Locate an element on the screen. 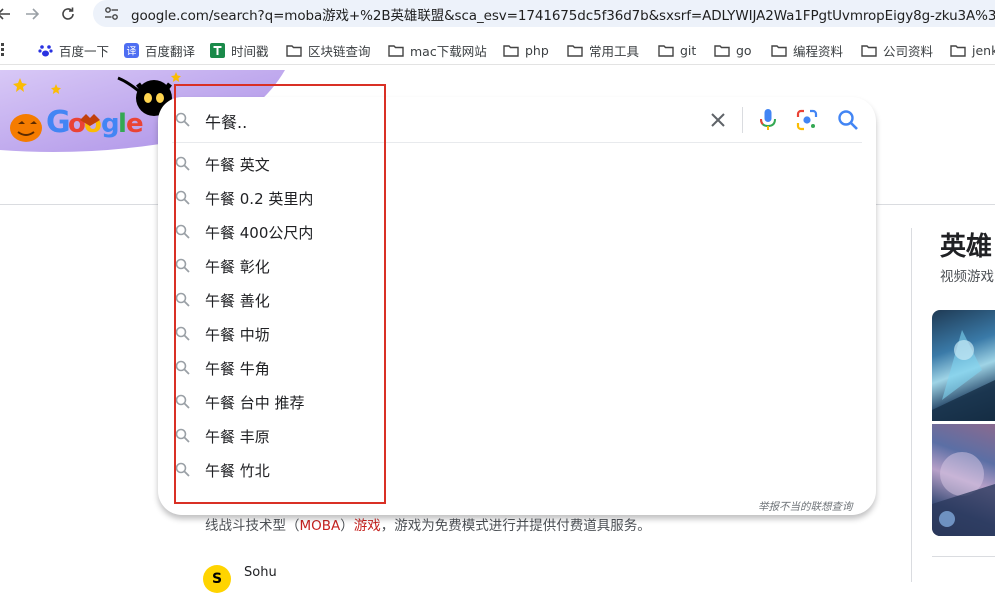  toolbar-divider is located at coordinates (497, 64).